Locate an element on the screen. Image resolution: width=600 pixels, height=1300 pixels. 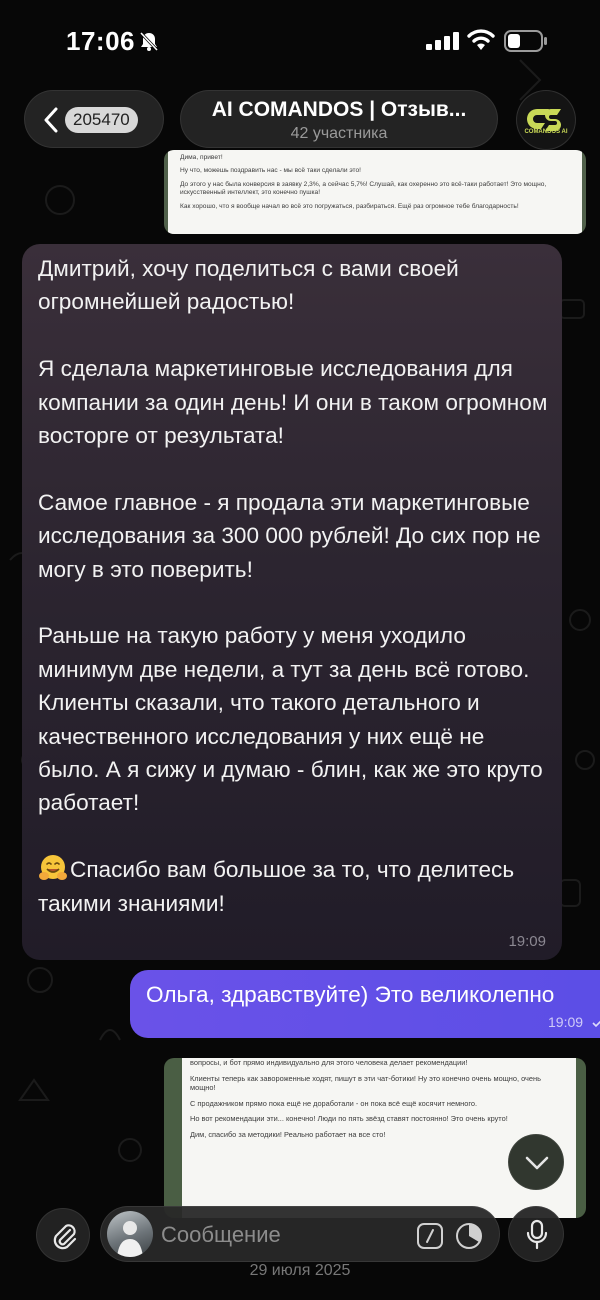
comandos-logo-icon is located at coordinates (544, 120).